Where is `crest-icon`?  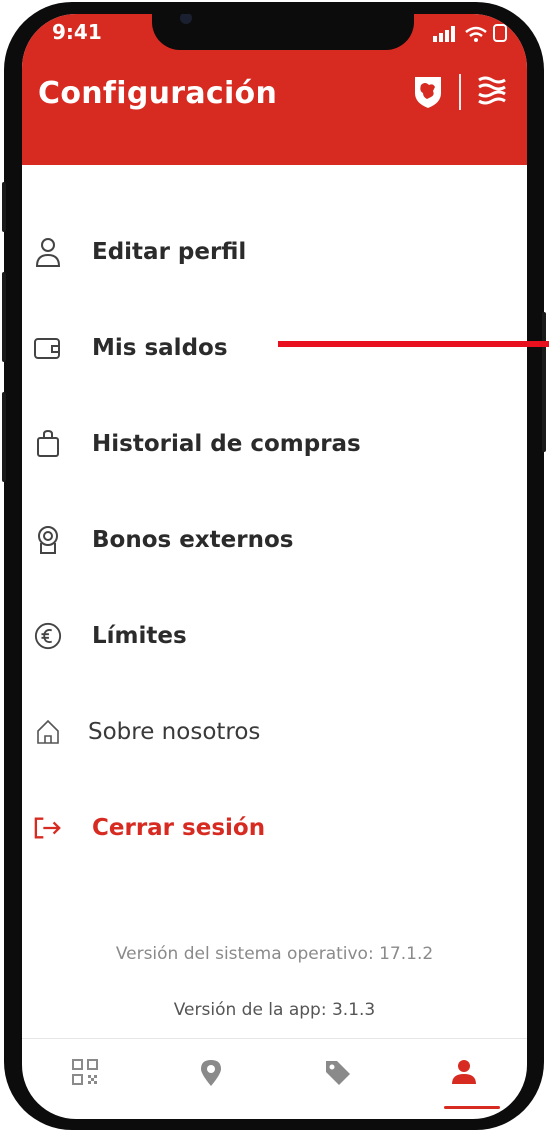 crest-icon is located at coordinates (428, 92).